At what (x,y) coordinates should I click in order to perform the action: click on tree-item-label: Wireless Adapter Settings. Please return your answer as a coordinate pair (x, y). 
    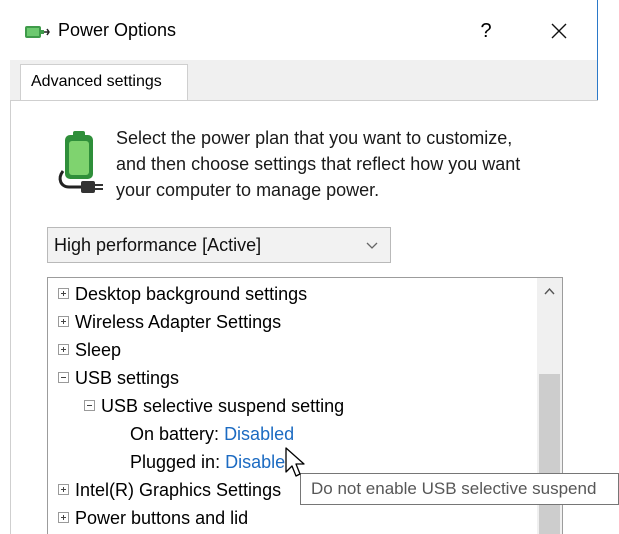
    Looking at the image, I should click on (178, 322).